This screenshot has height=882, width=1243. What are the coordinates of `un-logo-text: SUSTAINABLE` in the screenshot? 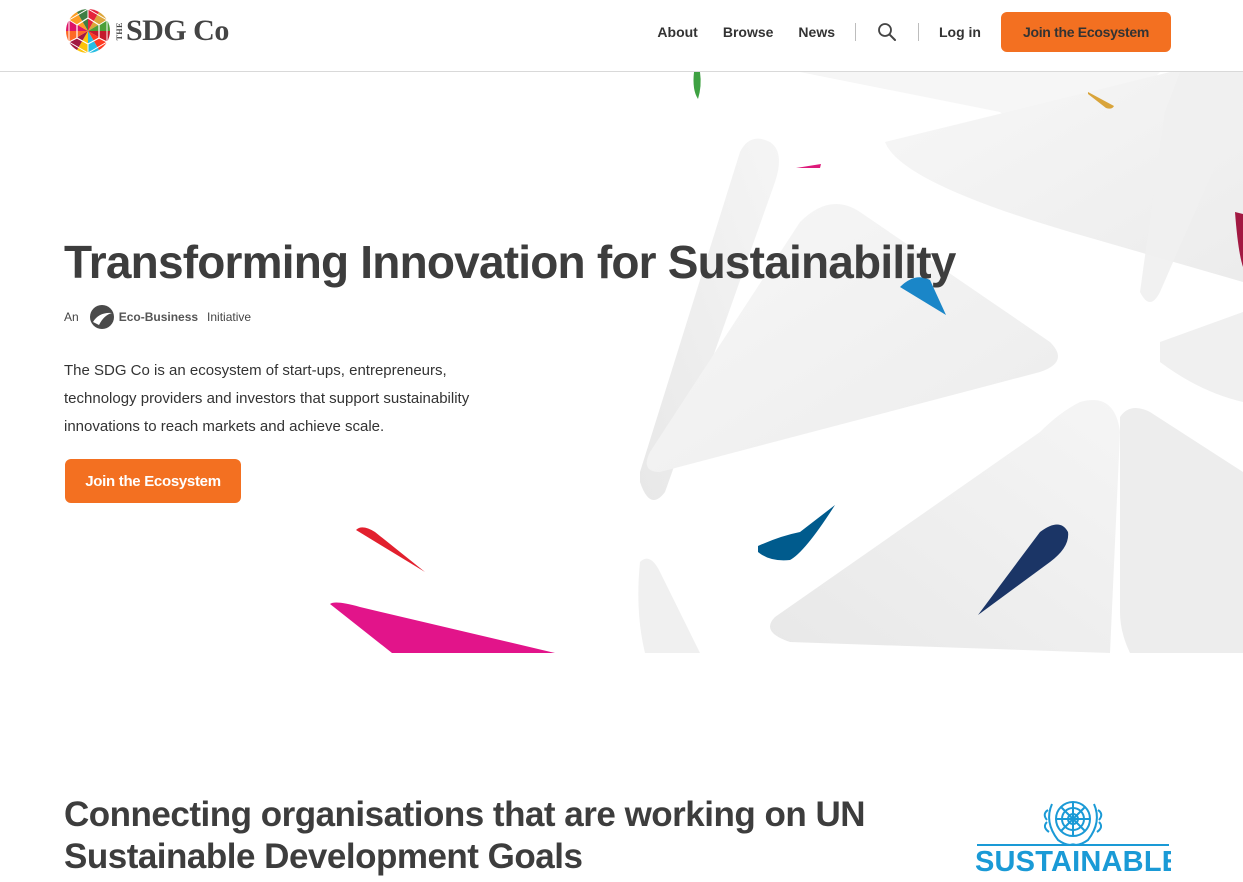 It's located at (1073, 862).